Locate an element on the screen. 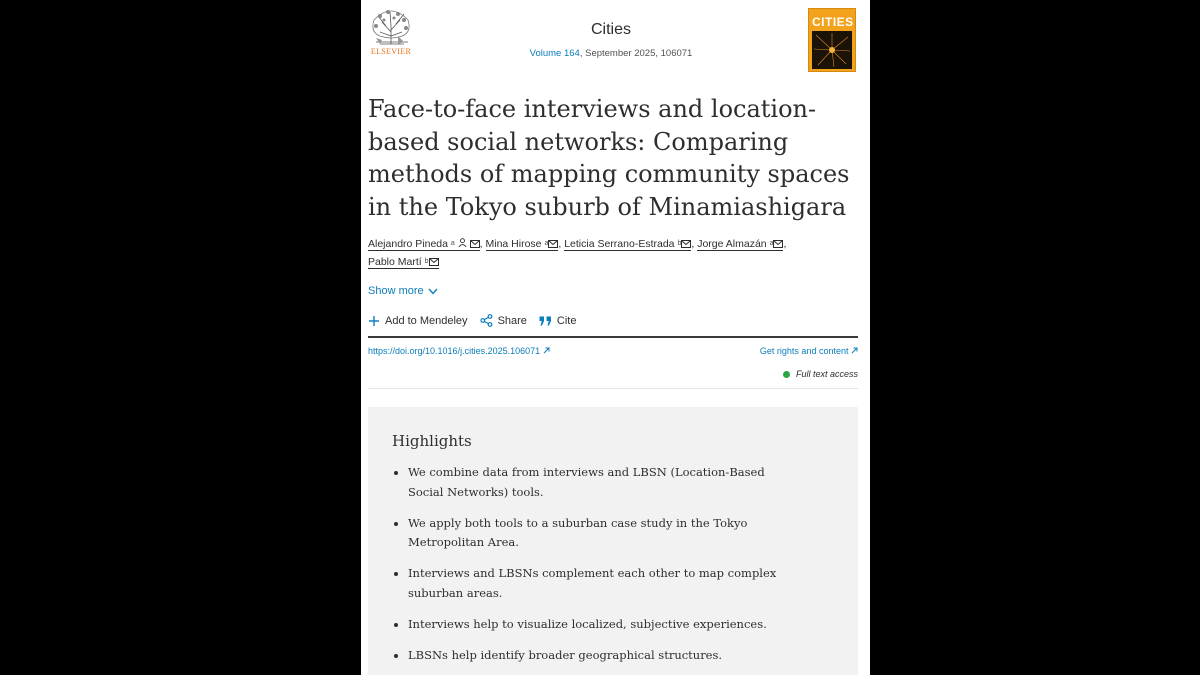 The image size is (1200, 675). author-name: Mina Hirose is located at coordinates (513, 244).